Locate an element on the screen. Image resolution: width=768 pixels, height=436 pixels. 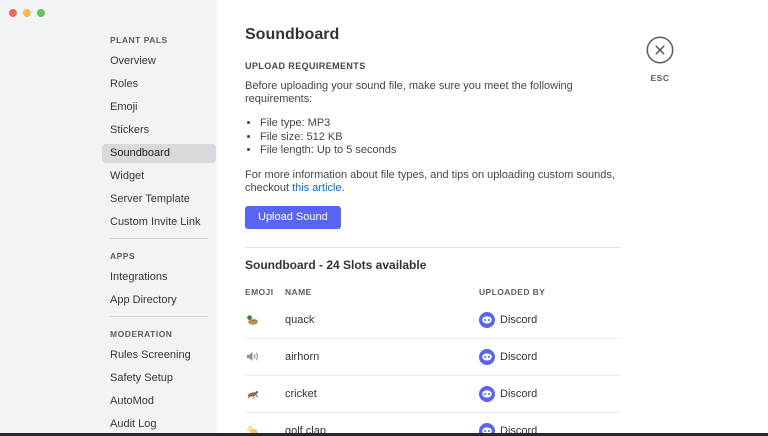
upload-requirement-item: File length: Up to 5 seconds is located at coordinates (440, 151).